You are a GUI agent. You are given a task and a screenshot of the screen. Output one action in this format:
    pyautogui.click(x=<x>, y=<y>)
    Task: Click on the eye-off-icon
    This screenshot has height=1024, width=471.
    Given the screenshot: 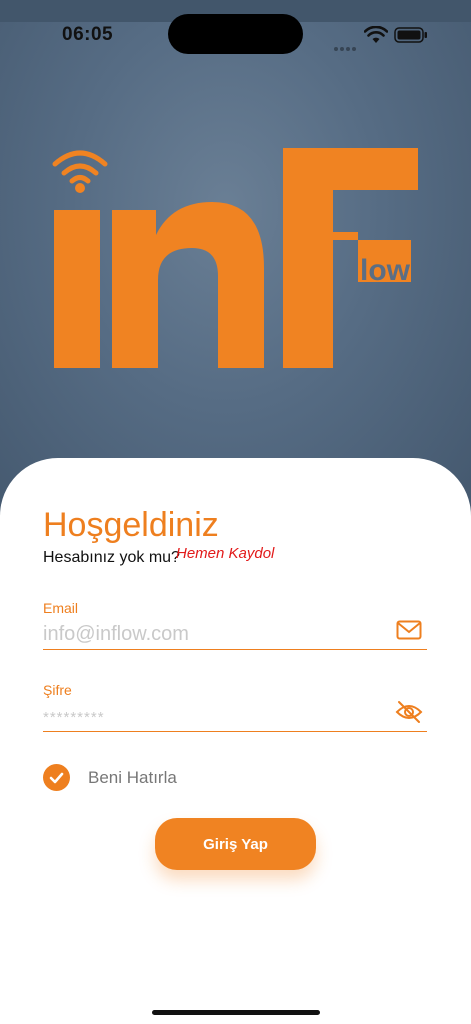 What is the action you would take?
    pyautogui.click(x=409, y=714)
    